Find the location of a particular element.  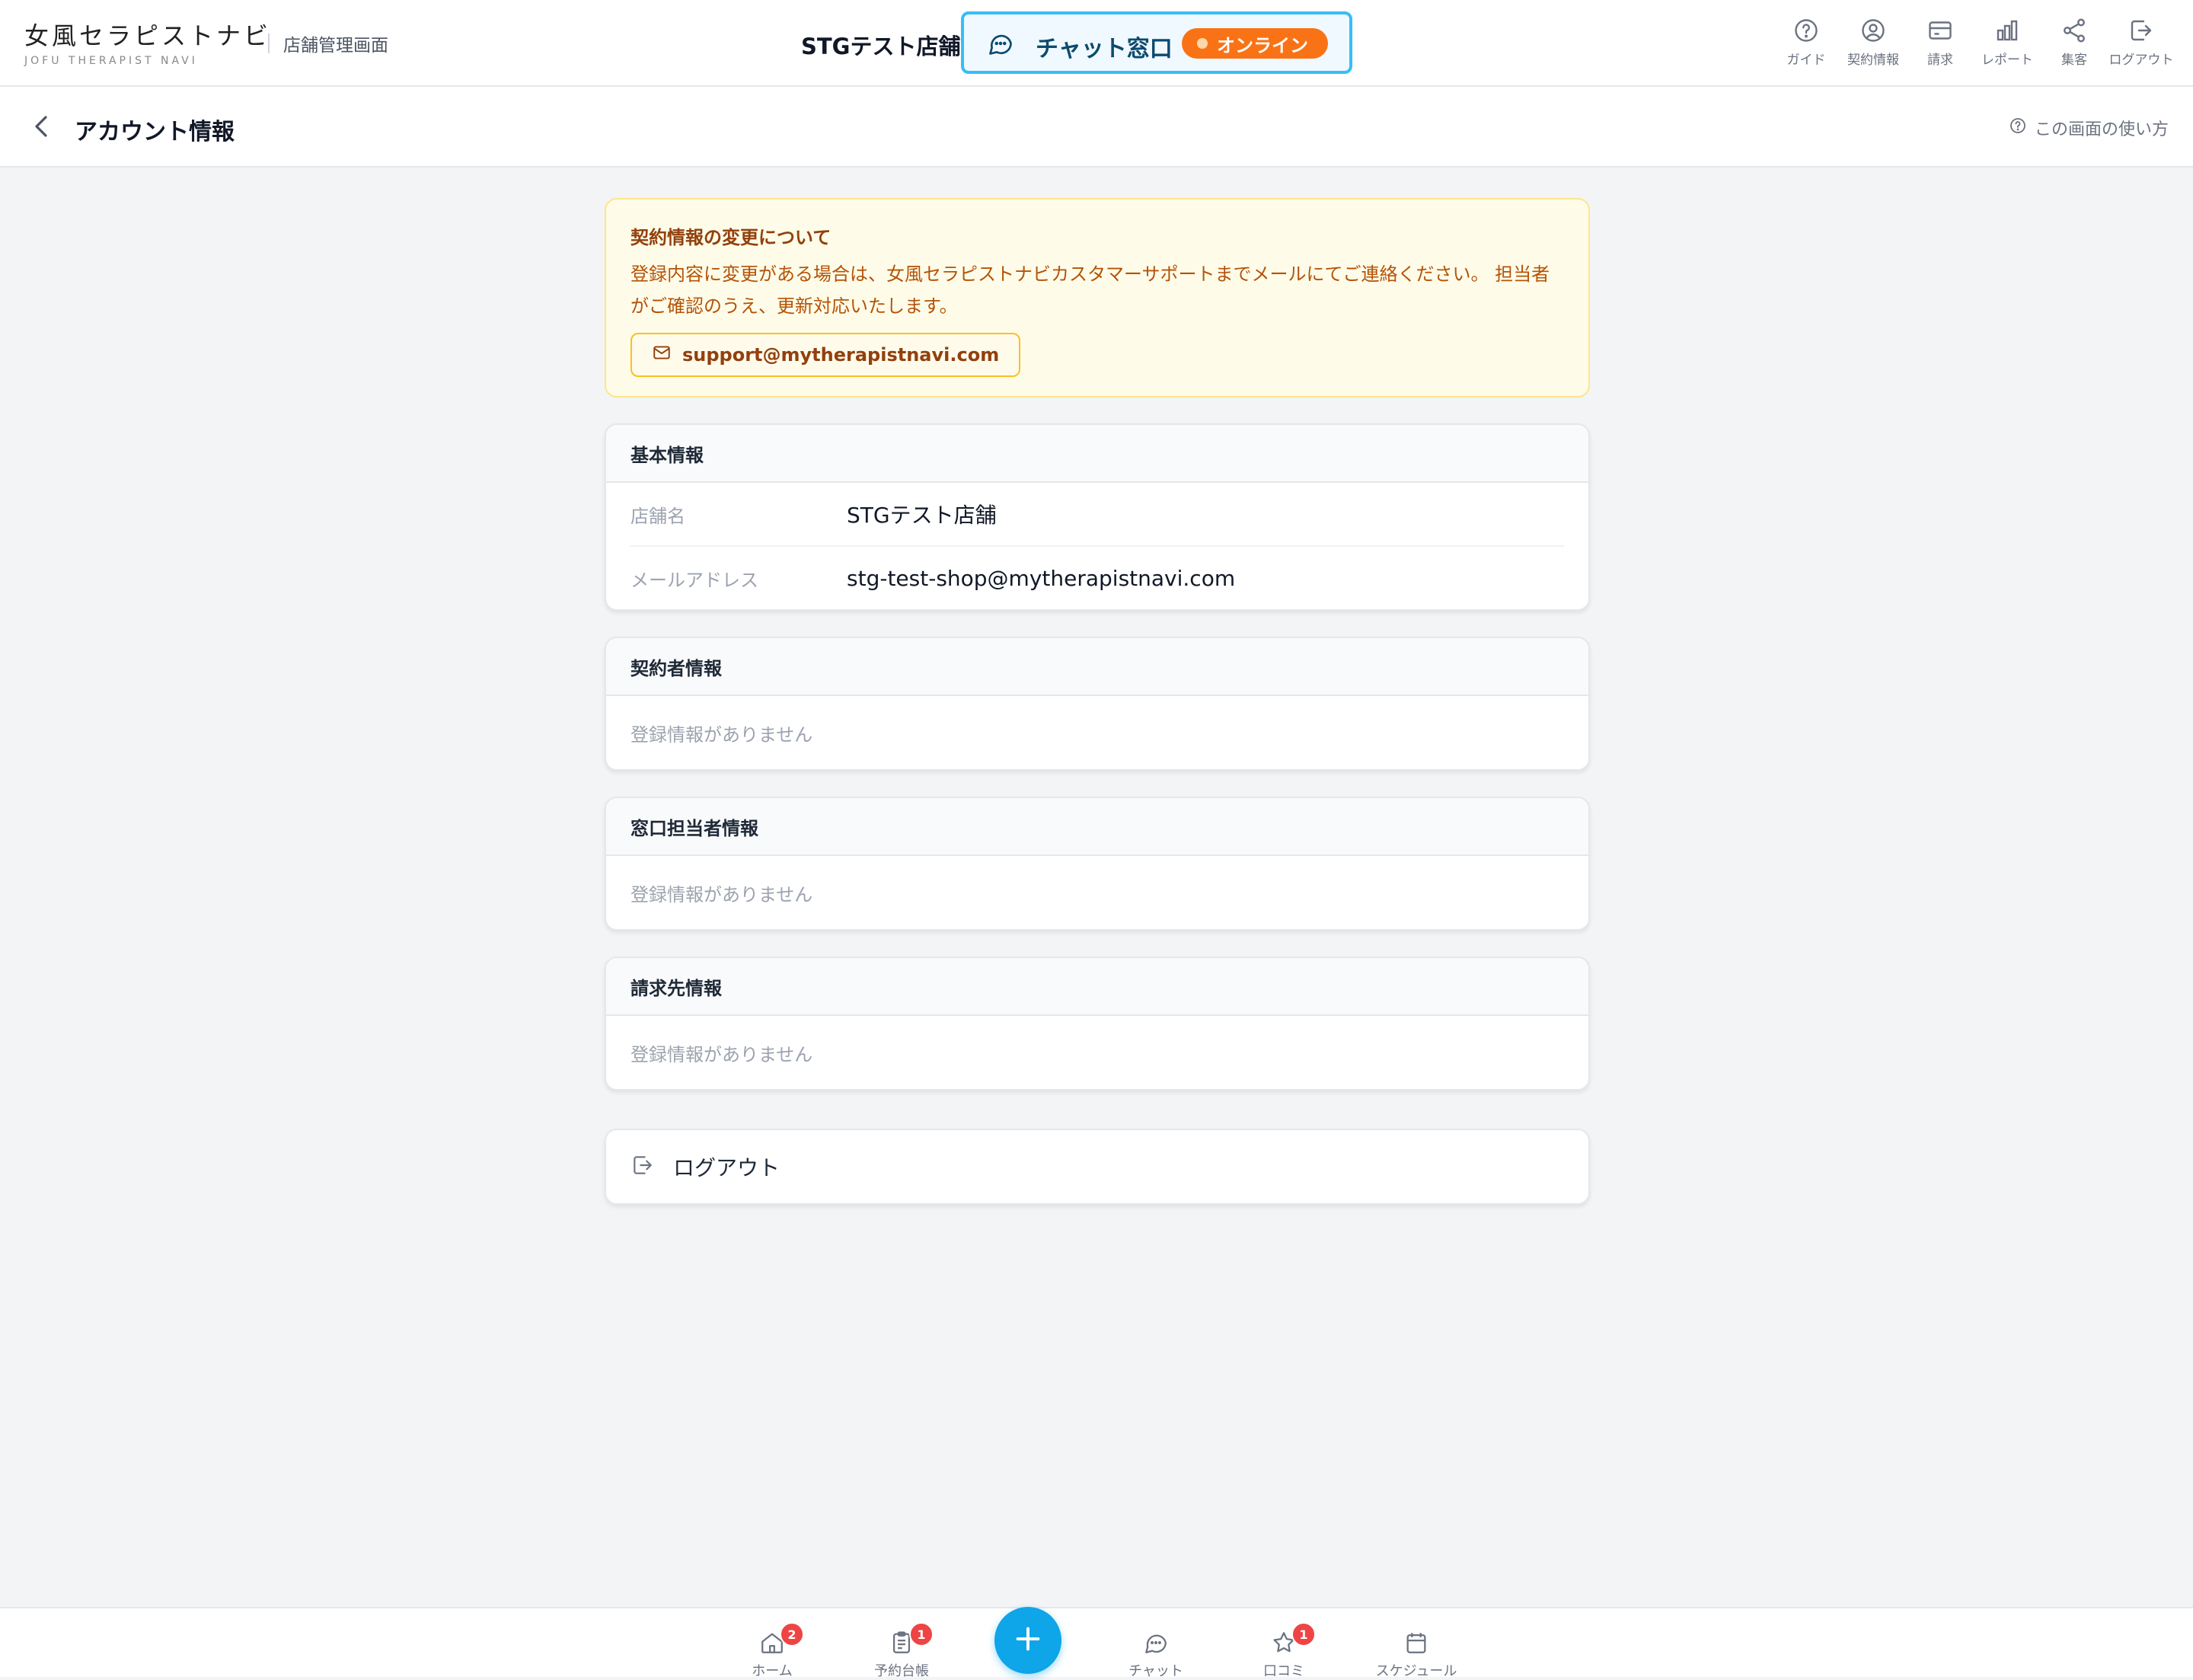

top-nav-label: ログアウト is located at coordinates (2141, 60).